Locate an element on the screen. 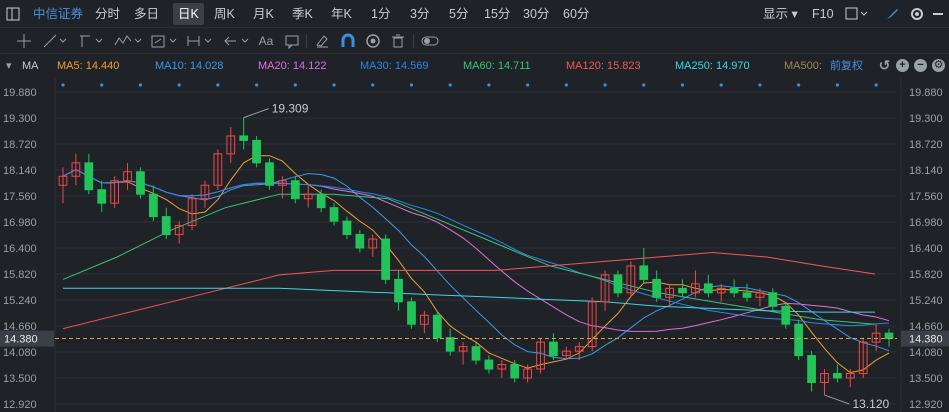 The height and width of the screenshot is (412, 949). period-tab: 周K is located at coordinates (224, 14).